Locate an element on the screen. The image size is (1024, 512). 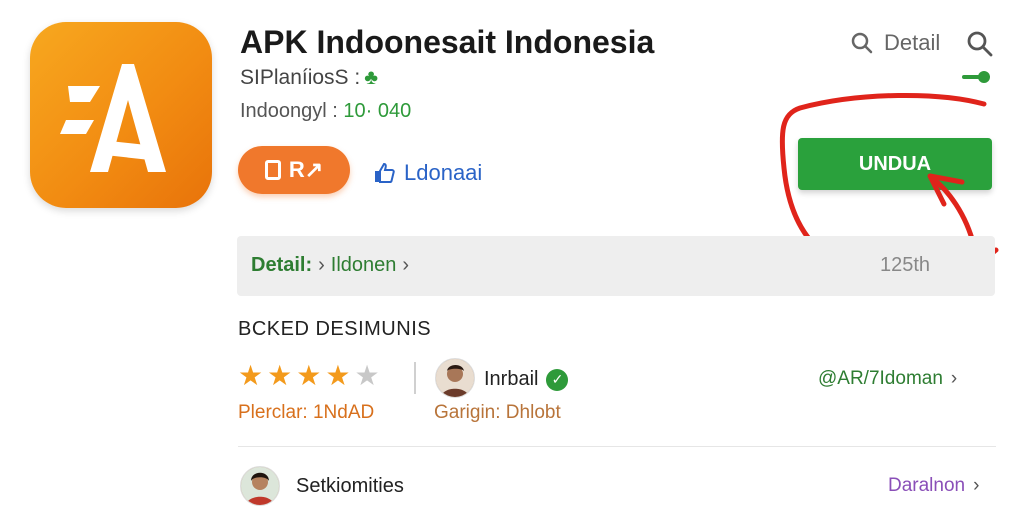
download-button: UNDUA is located at coordinates (895, 164).